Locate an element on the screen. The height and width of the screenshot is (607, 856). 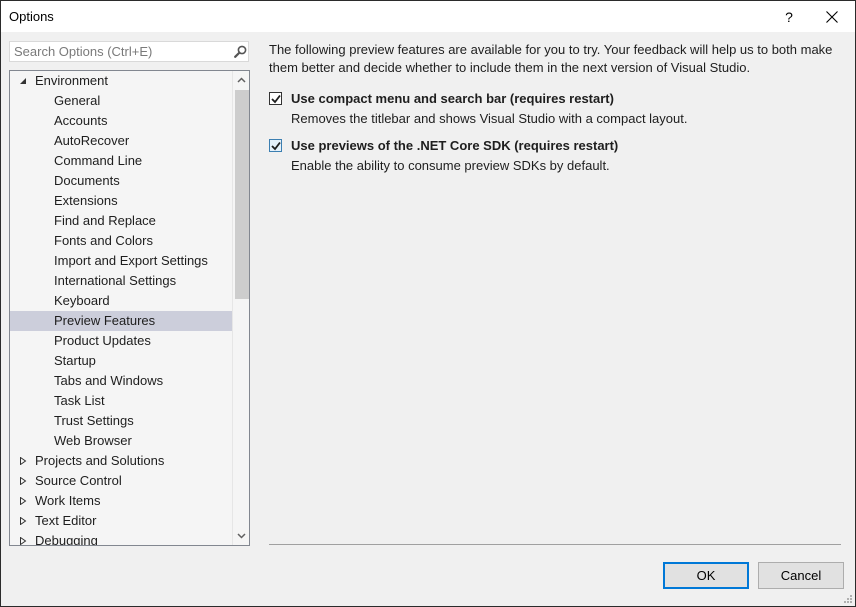
tree-item: Accounts is located at coordinates (121, 121).